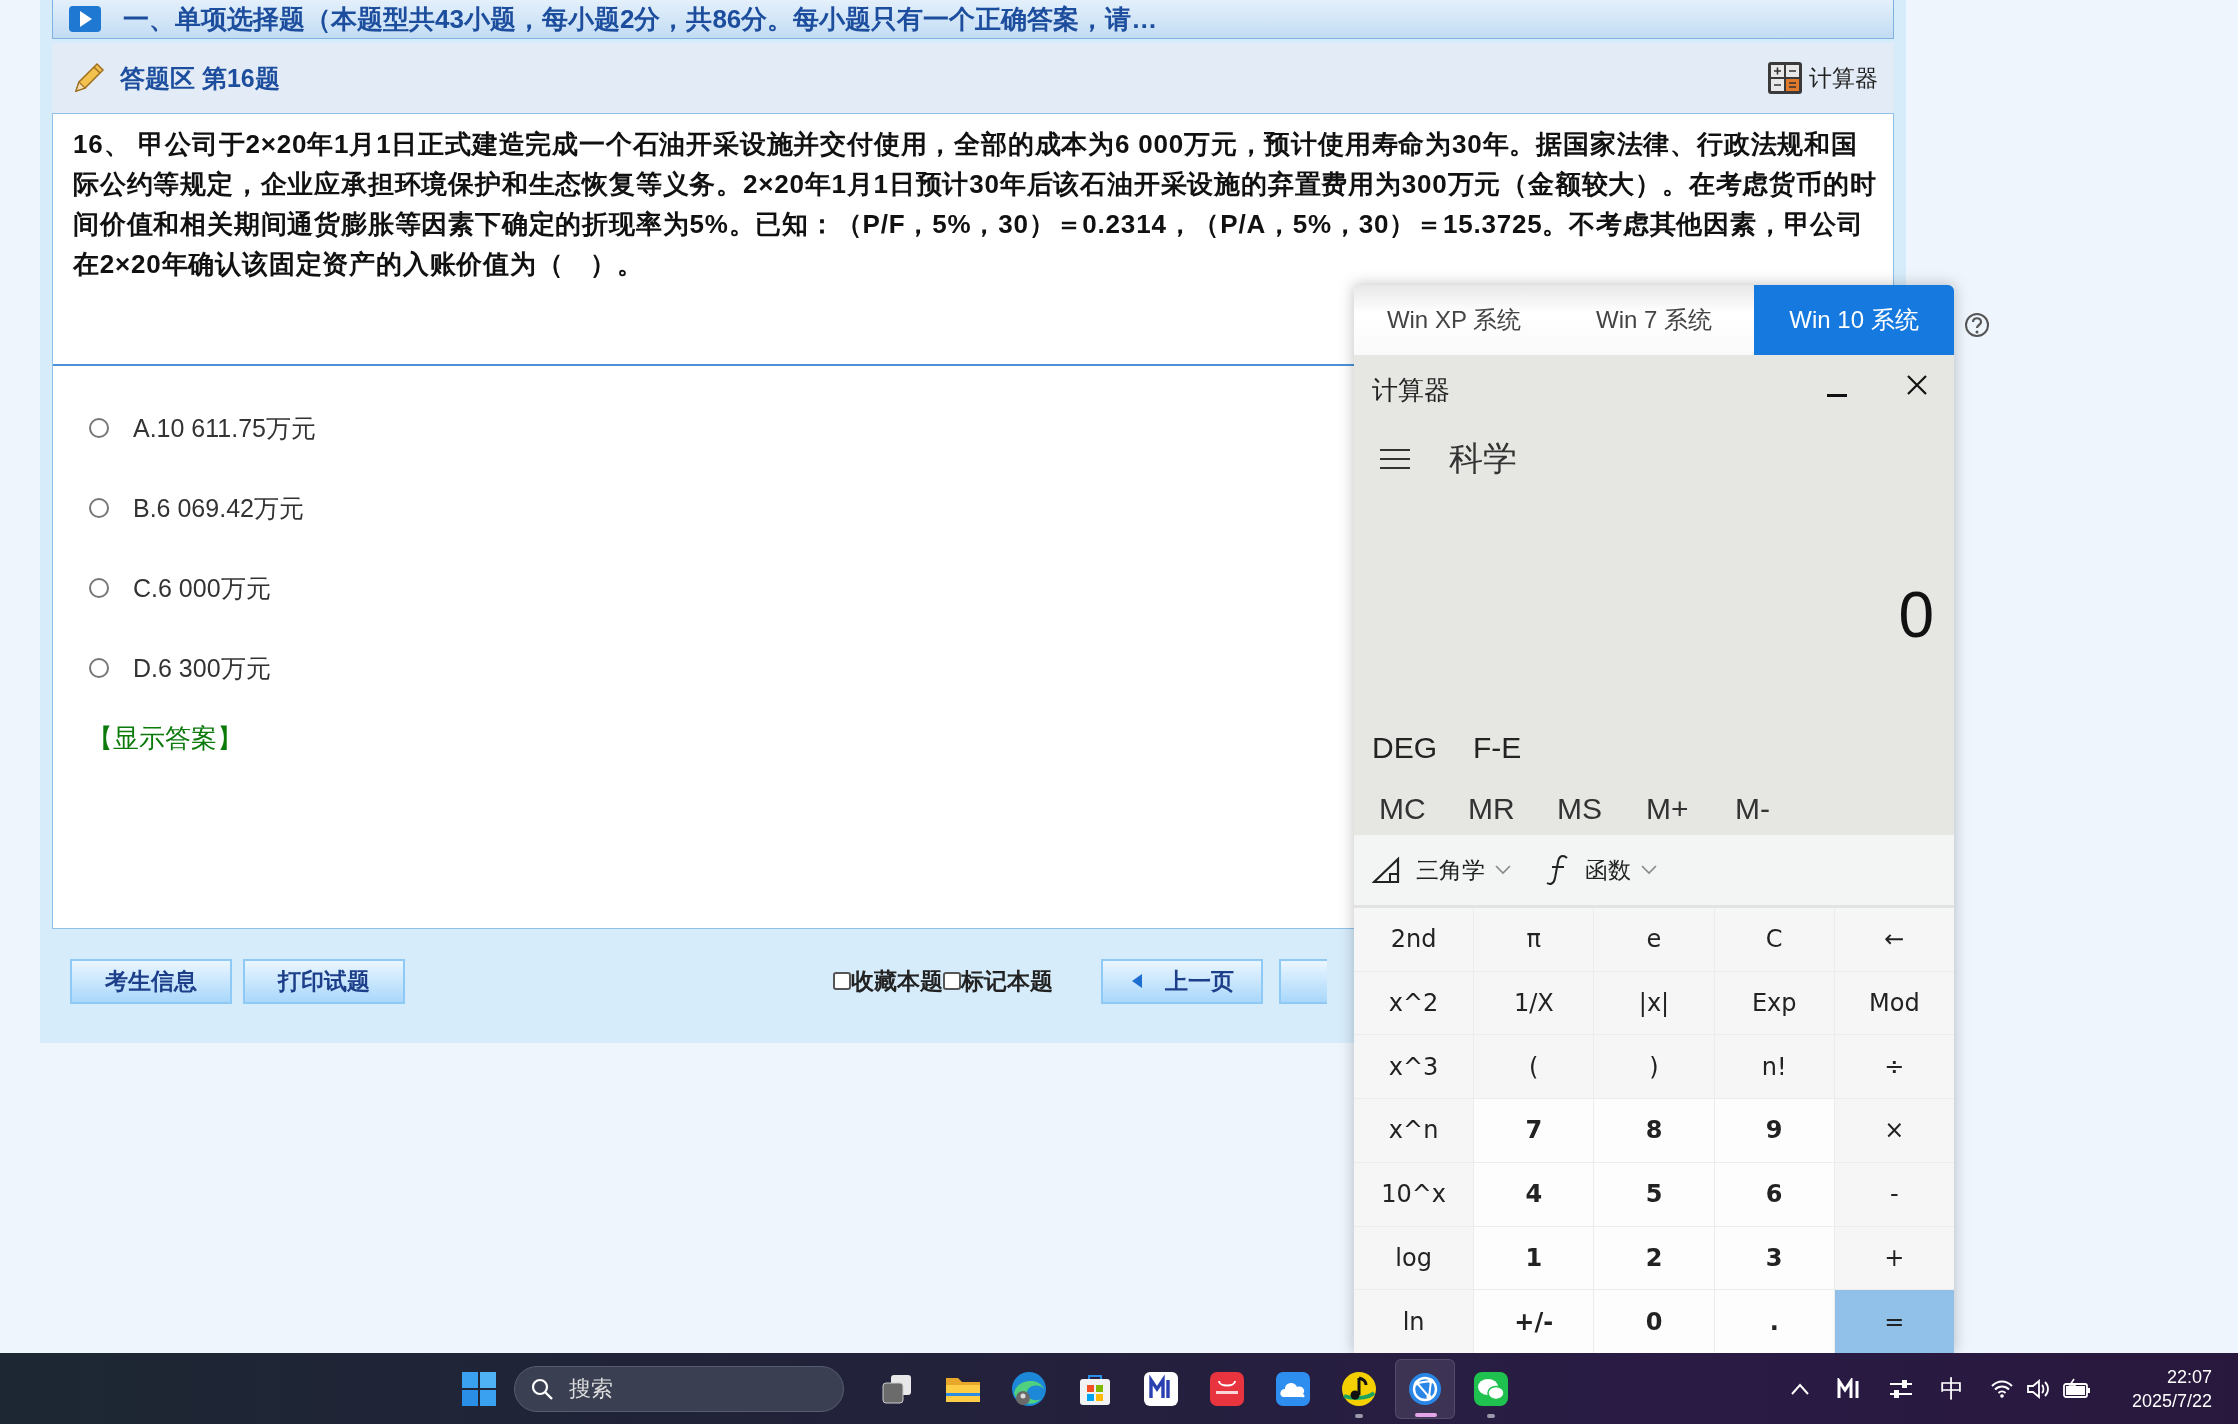 This screenshot has height=1424, width=2238. What do you see at coordinates (1654, 1067) in the screenshot?
I see `calculator-key: )` at bounding box center [1654, 1067].